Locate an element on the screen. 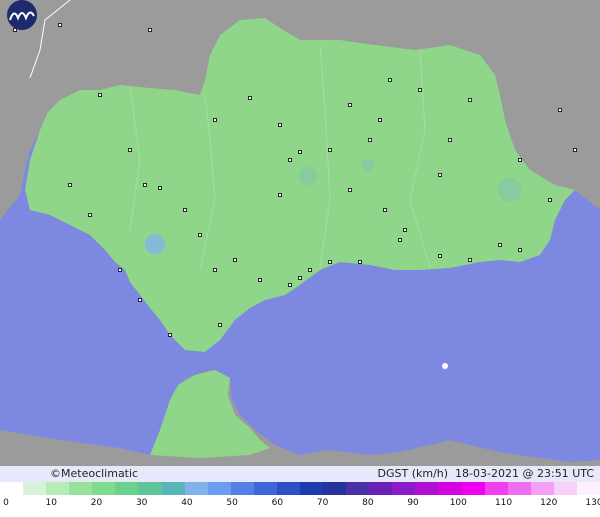 This screenshot has height=517, width=600. island-marker is located at coordinates (445, 366).